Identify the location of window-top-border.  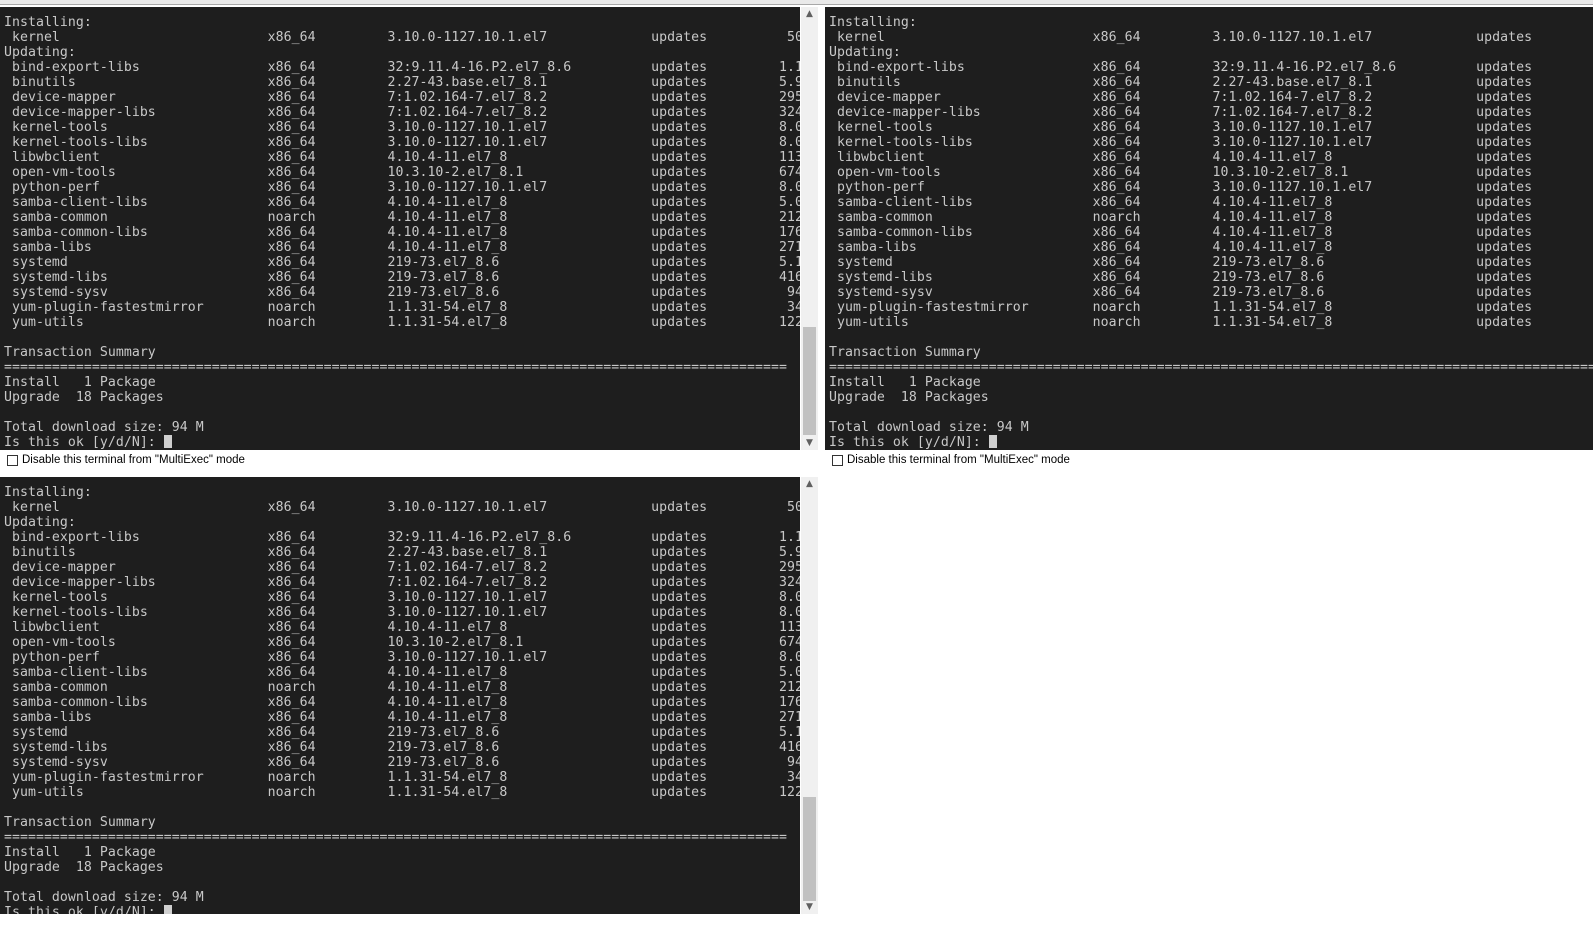
(796, 2).